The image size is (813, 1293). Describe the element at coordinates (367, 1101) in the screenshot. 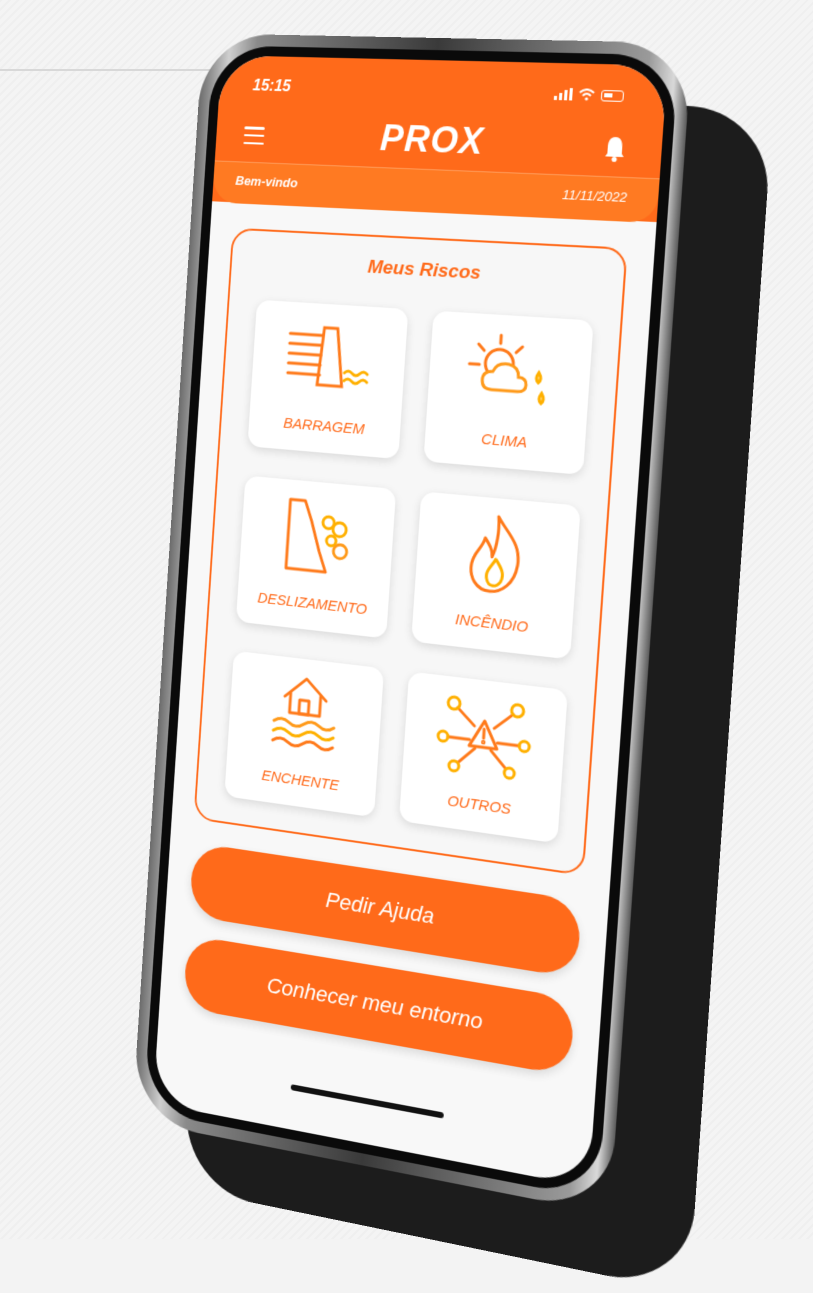

I see `home-indicator` at that location.